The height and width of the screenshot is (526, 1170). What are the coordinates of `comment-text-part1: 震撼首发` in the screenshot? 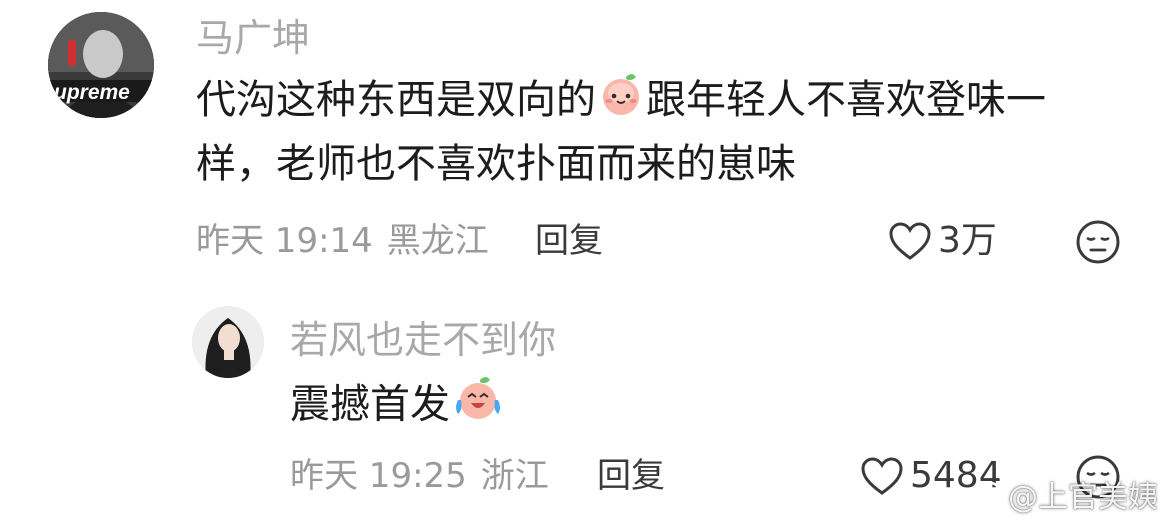 It's located at (370, 404).